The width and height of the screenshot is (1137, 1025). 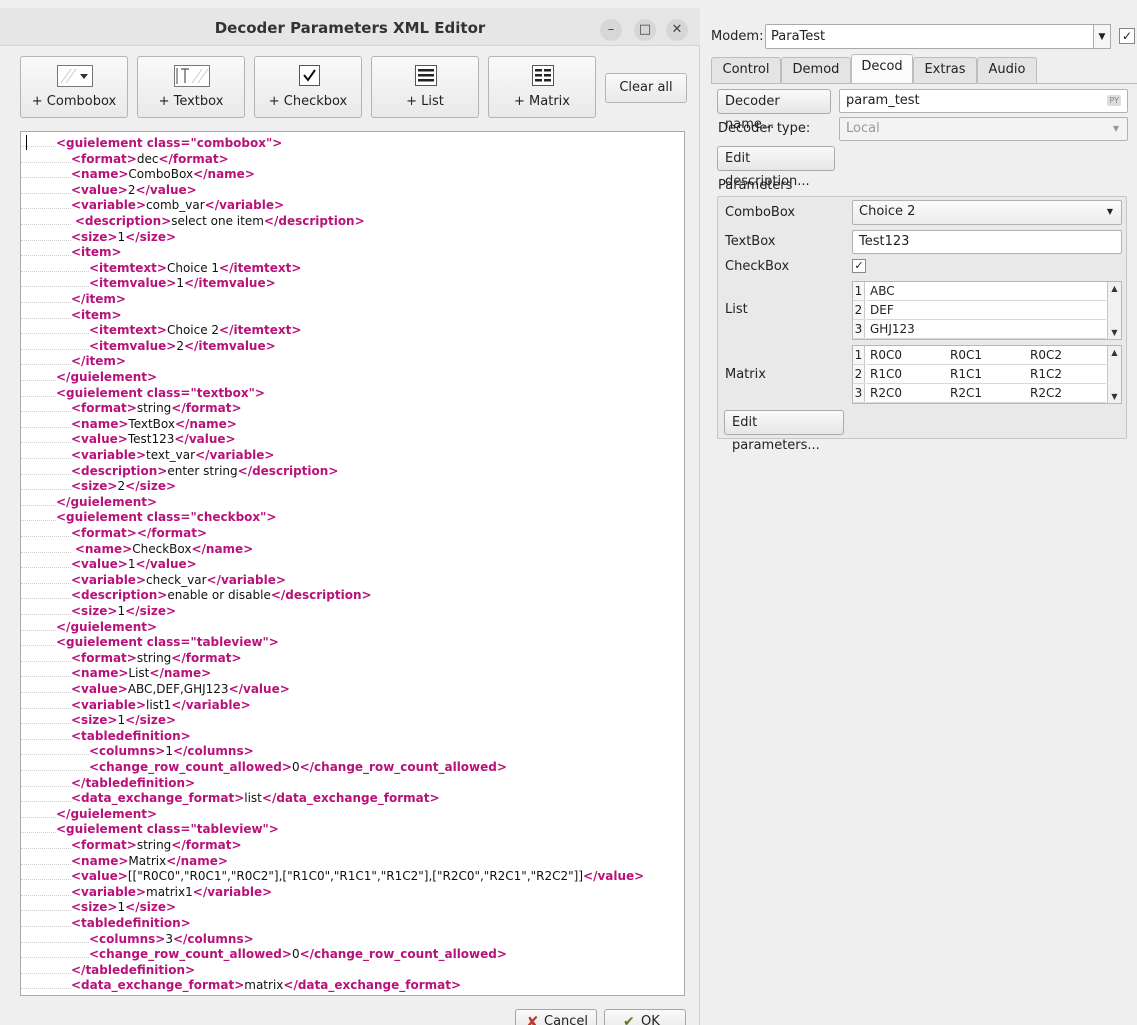 What do you see at coordinates (677, 30) in the screenshot?
I see `close-button: ✕` at bounding box center [677, 30].